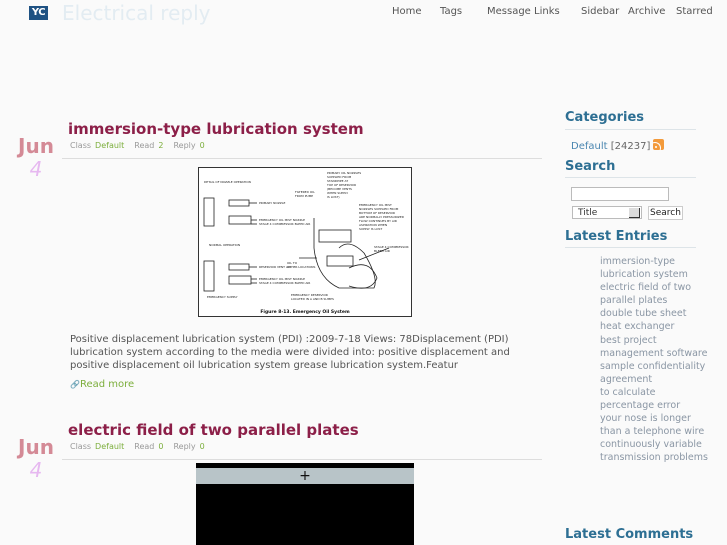 This screenshot has height=545, width=727. Describe the element at coordinates (272, 203) in the screenshot. I see `svg-text: PRIMARY NOZZLE` at that location.